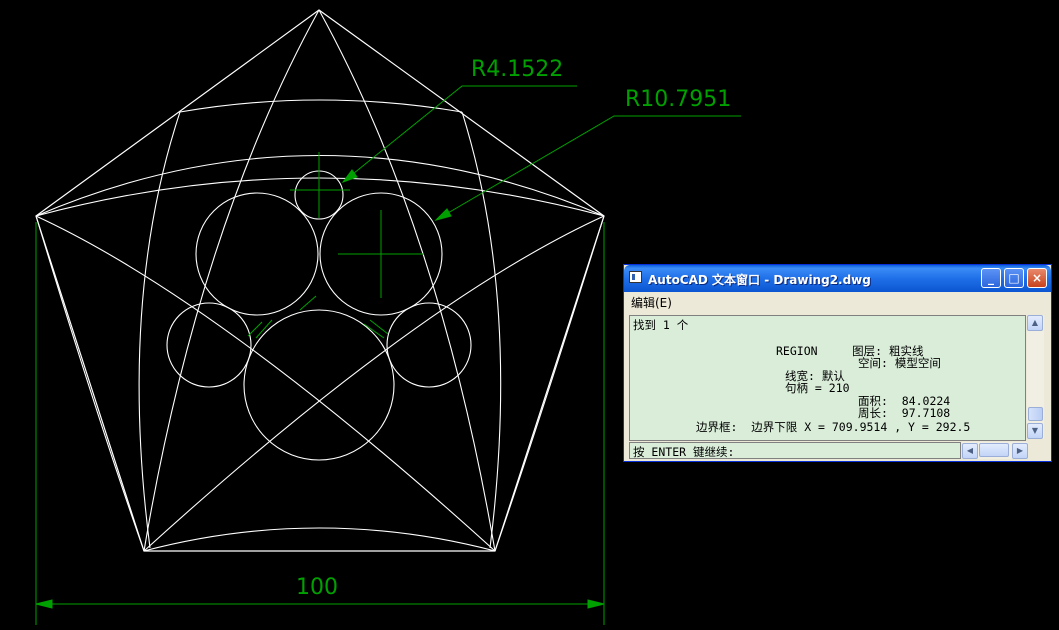 The height and width of the screenshot is (630, 1059). What do you see at coordinates (899, 363) in the screenshot?
I see `output-line: 空间: 模型空间` at bounding box center [899, 363].